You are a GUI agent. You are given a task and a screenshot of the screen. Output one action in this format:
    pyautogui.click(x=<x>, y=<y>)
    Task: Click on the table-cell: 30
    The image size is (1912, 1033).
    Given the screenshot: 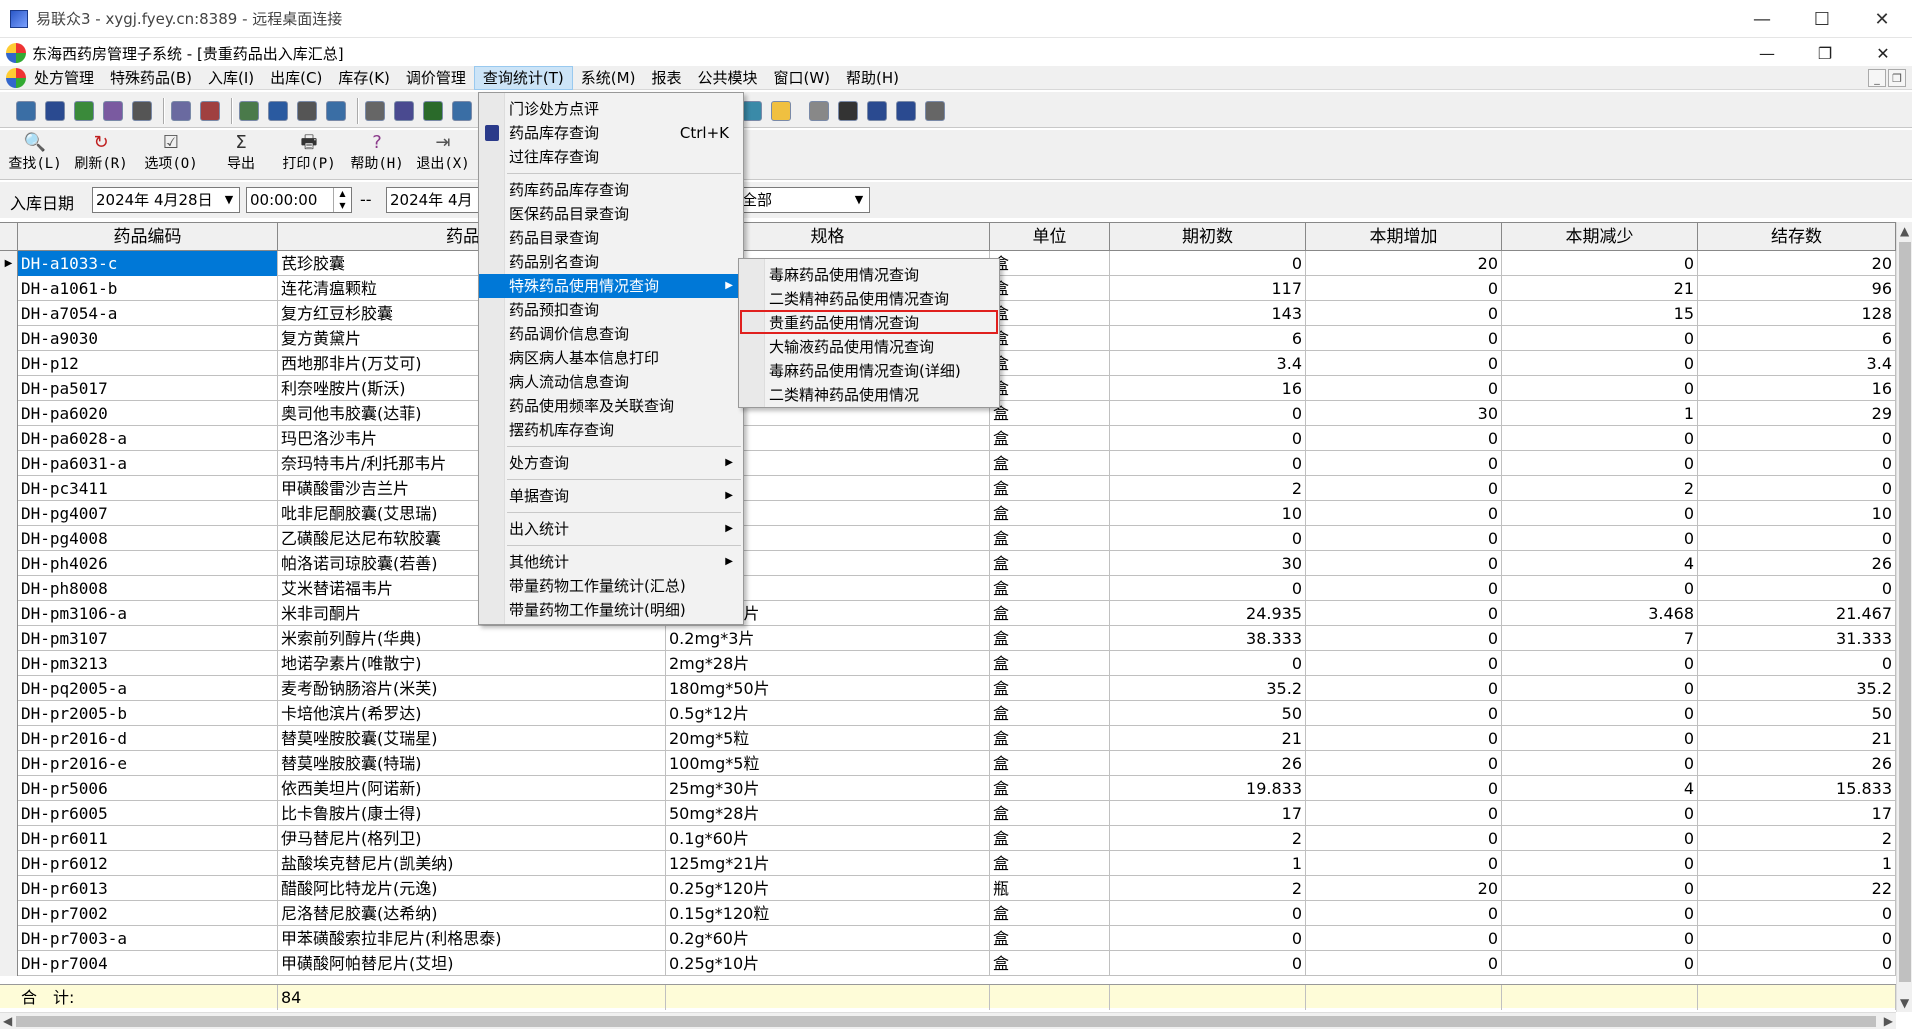 What is the action you would take?
    pyautogui.click(x=1208, y=563)
    